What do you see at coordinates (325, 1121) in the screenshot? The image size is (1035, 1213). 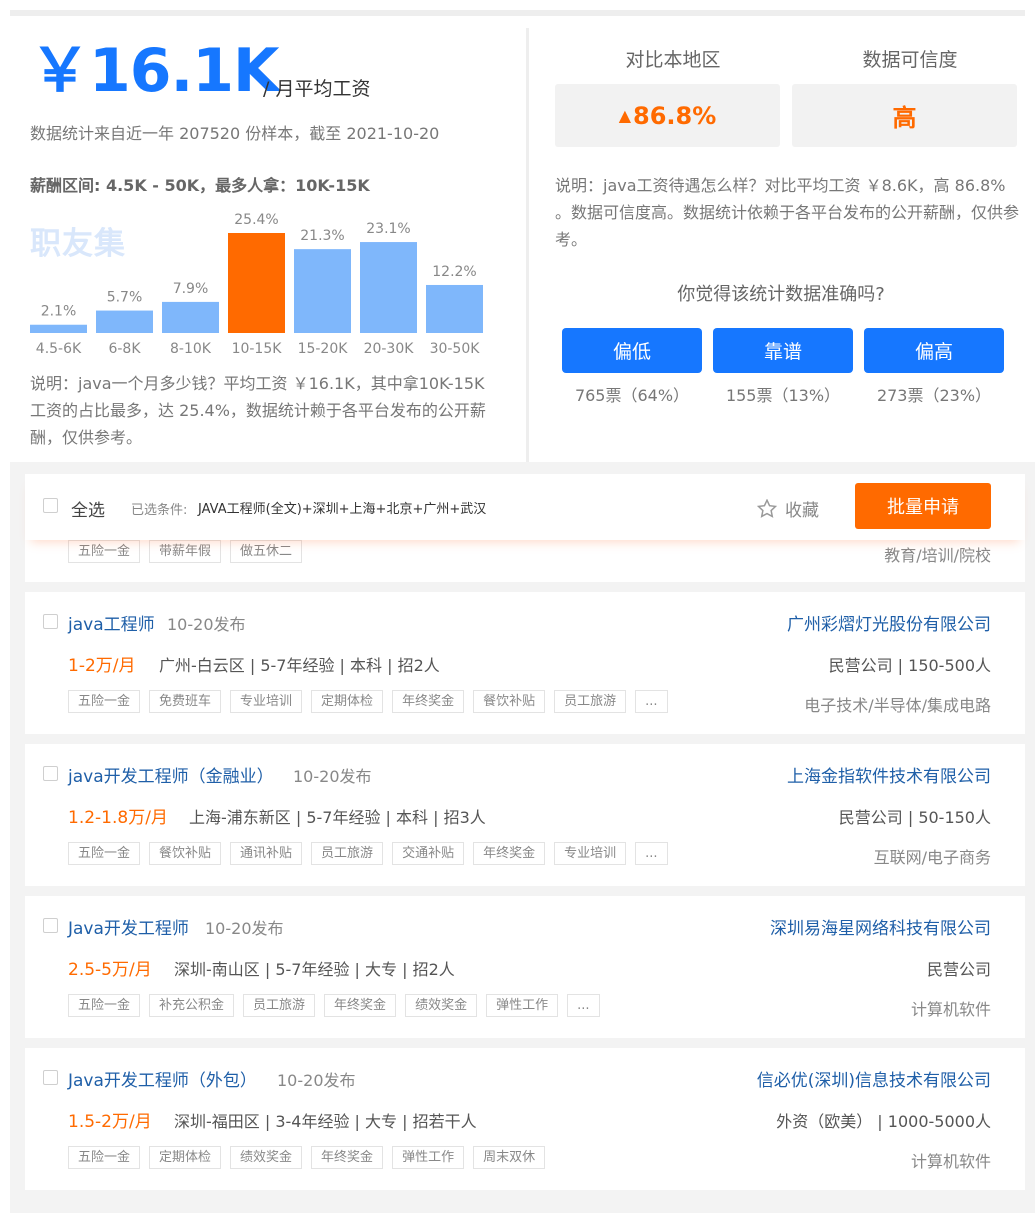 I see `job-info: 深圳-福田区 | 3-4年经验 | 大专 | 招若干人` at bounding box center [325, 1121].